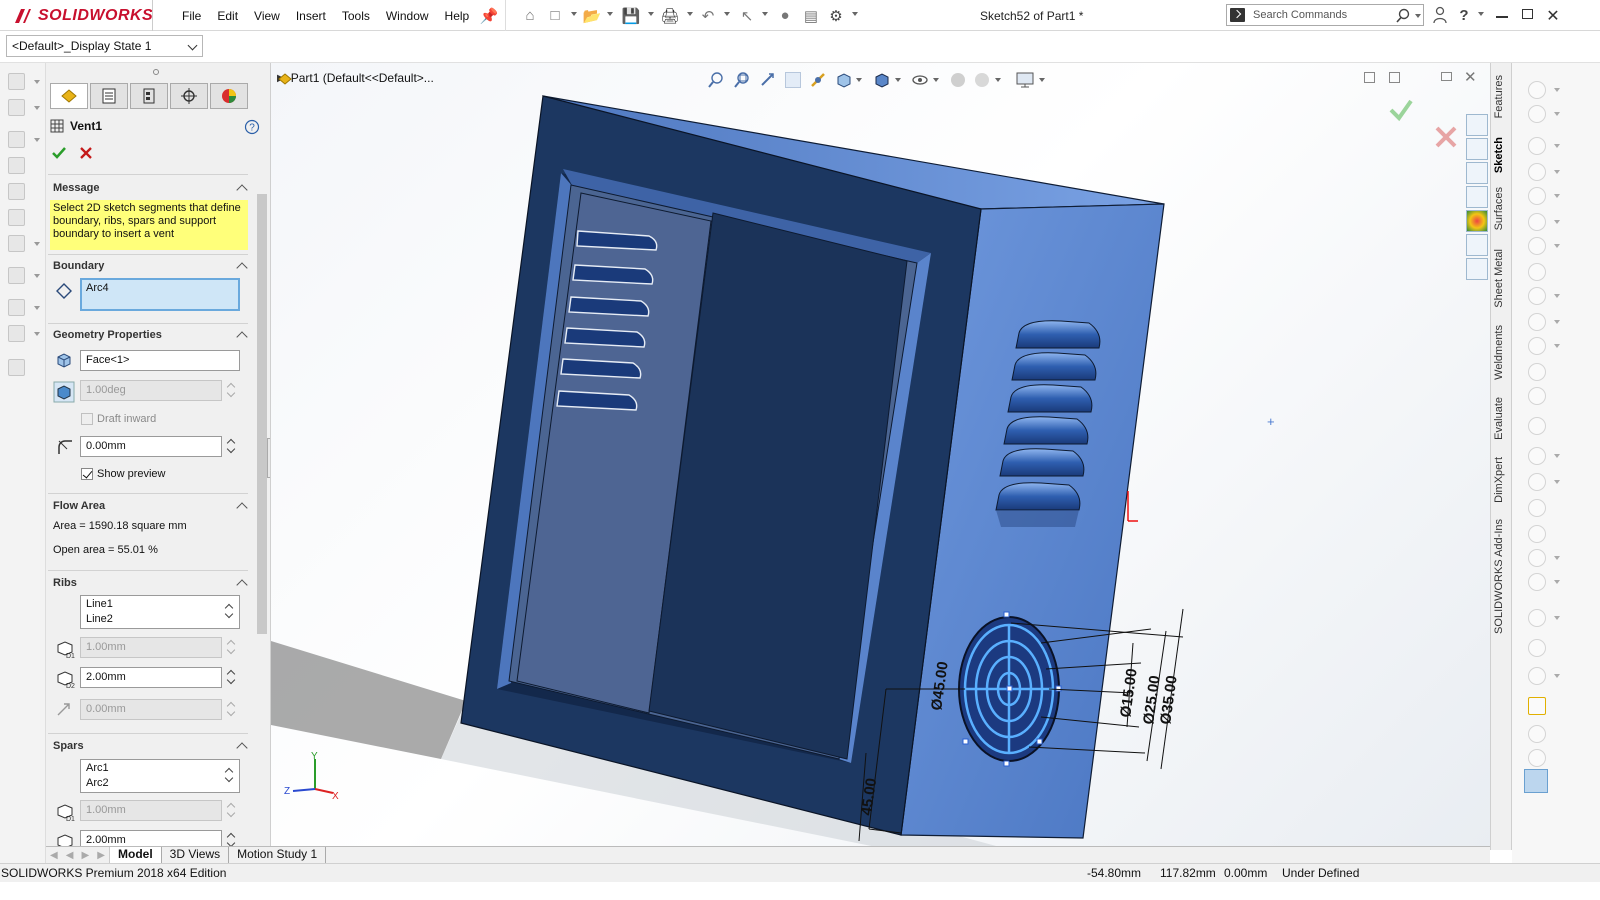 The image size is (1600, 900). Describe the element at coordinates (231, 677) in the screenshot. I see `rib-width-spinner` at that location.